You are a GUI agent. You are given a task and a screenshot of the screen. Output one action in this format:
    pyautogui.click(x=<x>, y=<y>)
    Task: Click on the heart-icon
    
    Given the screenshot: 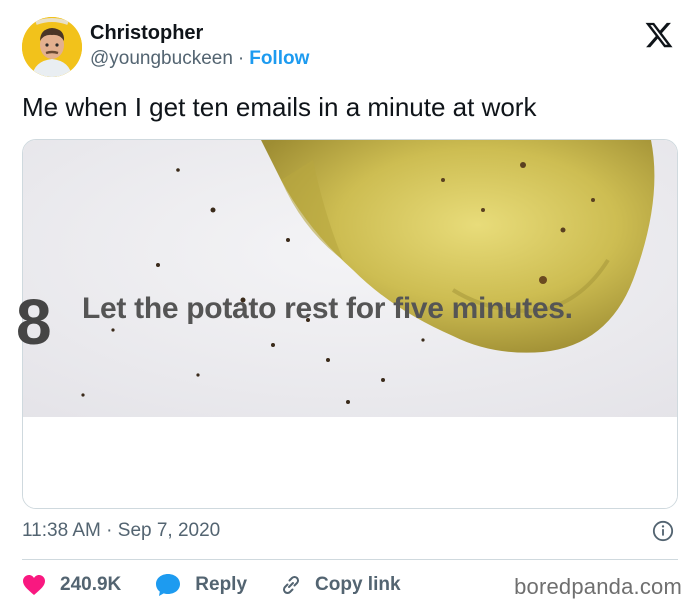 What is the action you would take?
    pyautogui.click(x=34, y=585)
    